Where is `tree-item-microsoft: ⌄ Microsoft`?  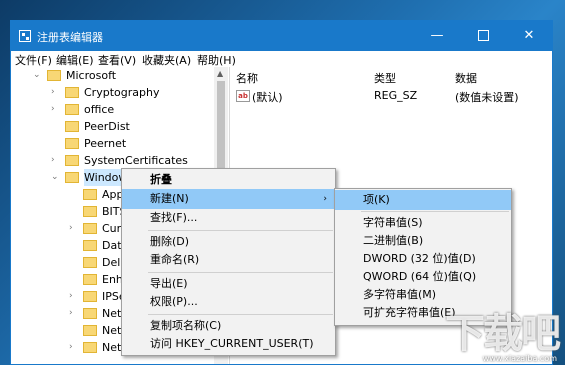 tree-item-microsoft: ⌄ Microsoft is located at coordinates (123, 75).